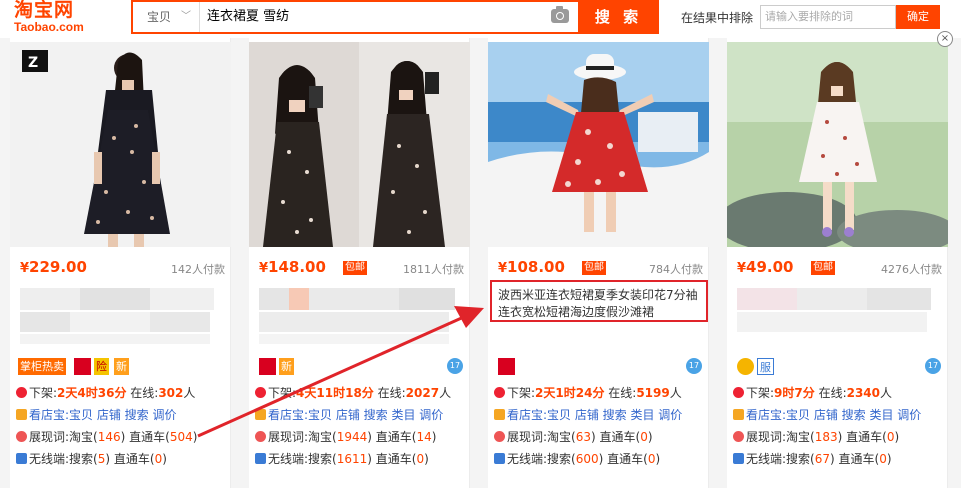 This screenshot has height=488, width=961. Describe the element at coordinates (186, 16) in the screenshot. I see `chevron-down-icon: ﹀` at that location.